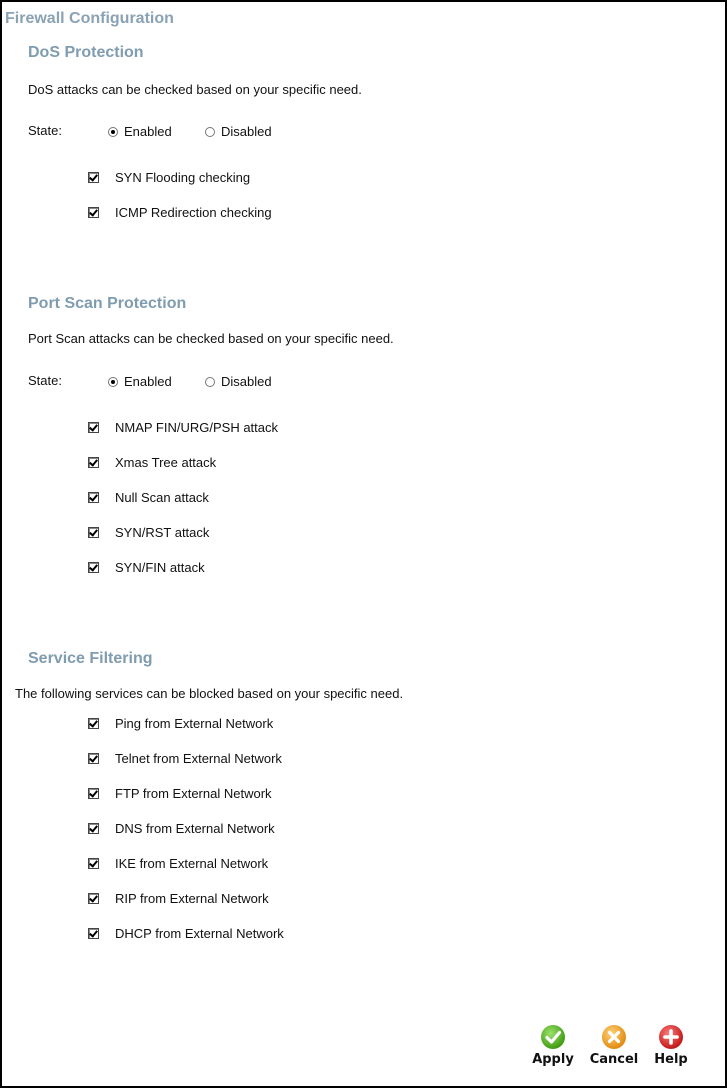 The height and width of the screenshot is (1088, 727). Describe the element at coordinates (89, 18) in the screenshot. I see `page-title: Firewall Configuration` at that location.